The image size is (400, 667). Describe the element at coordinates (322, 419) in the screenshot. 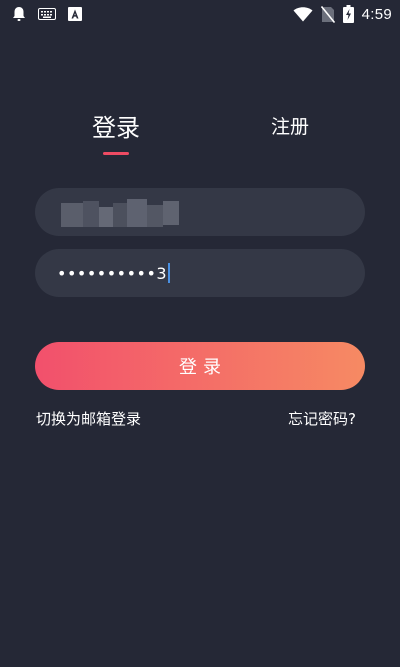

I see `forgot-password-link: 忘记密码?` at that location.